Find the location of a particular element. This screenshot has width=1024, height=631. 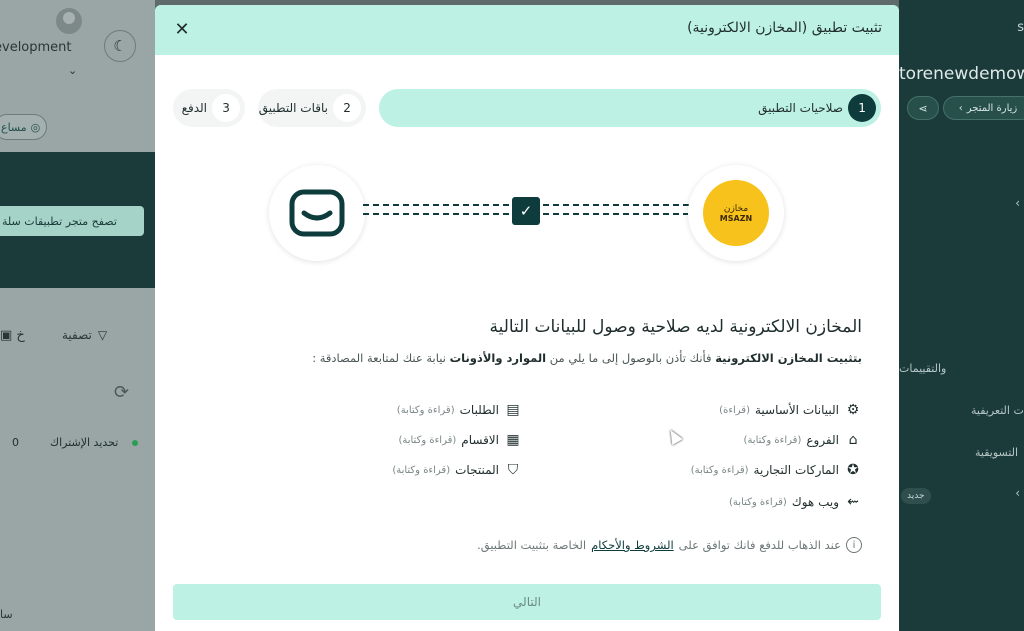

modal-header: ✕ تثبيت تطبيق (المخازن الالكترونية) is located at coordinates (527, 30).